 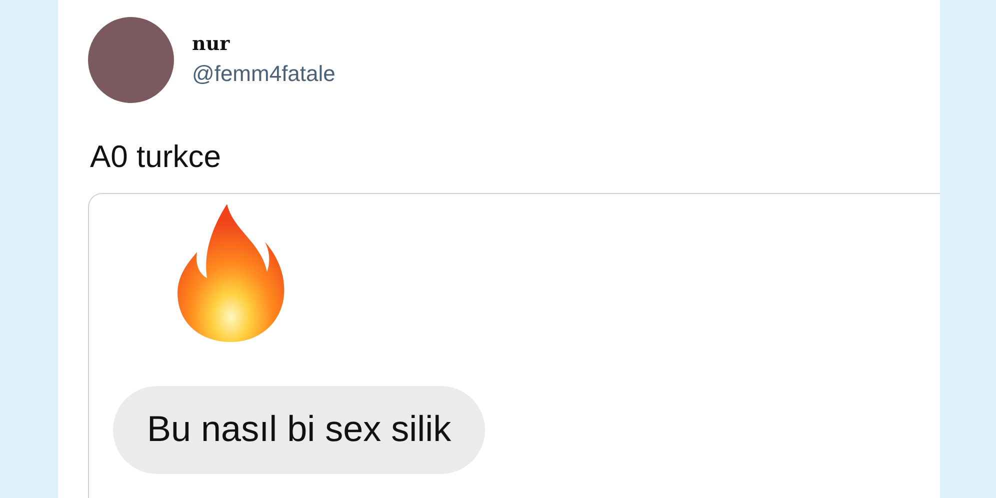 I want to click on author-name: nur, so click(x=211, y=44).